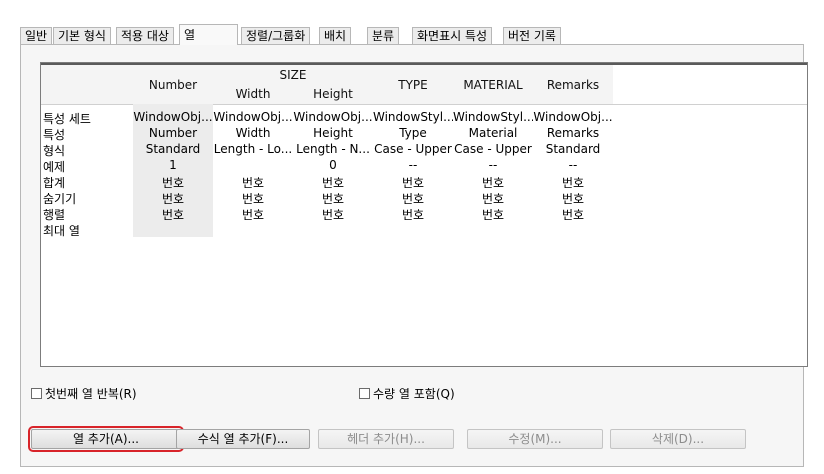 This screenshot has height=474, width=824. Describe the element at coordinates (333, 94) in the screenshot. I see `header-height: Height` at that location.